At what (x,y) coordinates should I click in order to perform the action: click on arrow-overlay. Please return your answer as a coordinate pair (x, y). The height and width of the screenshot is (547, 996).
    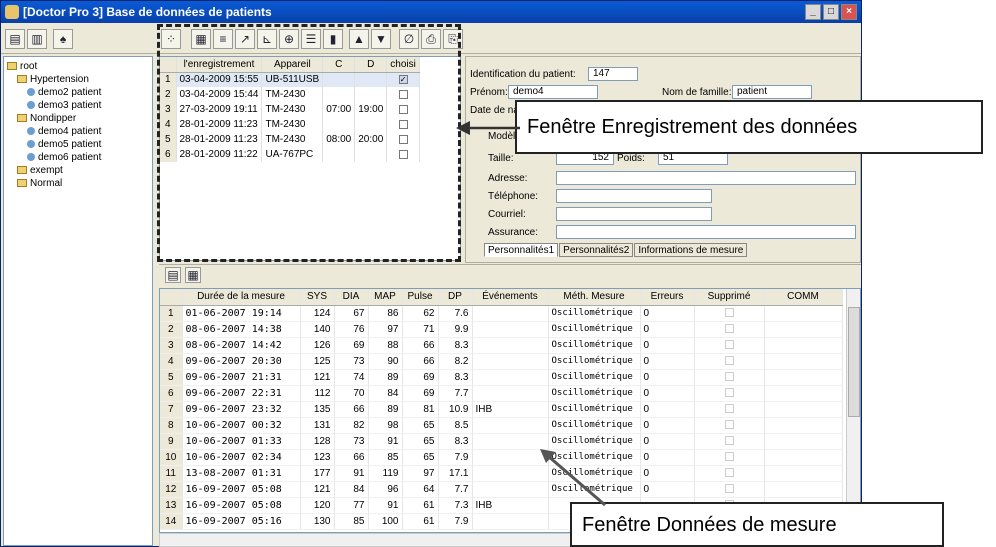
    Looking at the image, I should click on (531, 314).